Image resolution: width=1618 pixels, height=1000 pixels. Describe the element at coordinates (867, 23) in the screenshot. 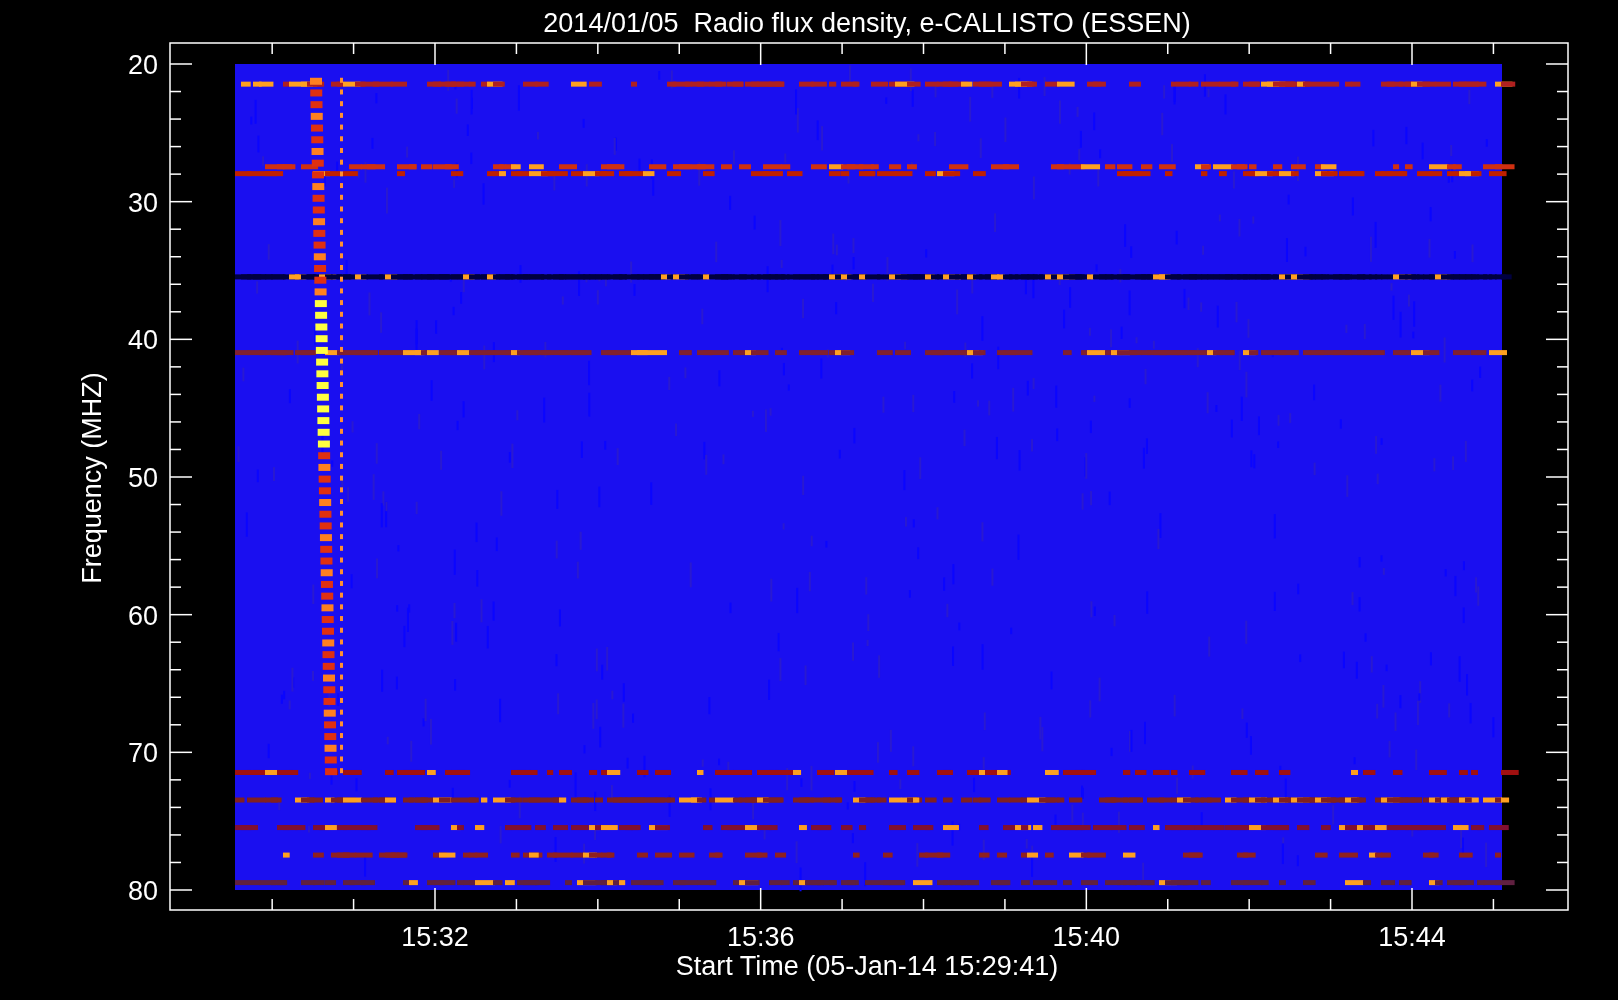

I see `plot-title: 2014/01/05 Radio flux density, e-CALLISTO (ESSEN)` at that location.